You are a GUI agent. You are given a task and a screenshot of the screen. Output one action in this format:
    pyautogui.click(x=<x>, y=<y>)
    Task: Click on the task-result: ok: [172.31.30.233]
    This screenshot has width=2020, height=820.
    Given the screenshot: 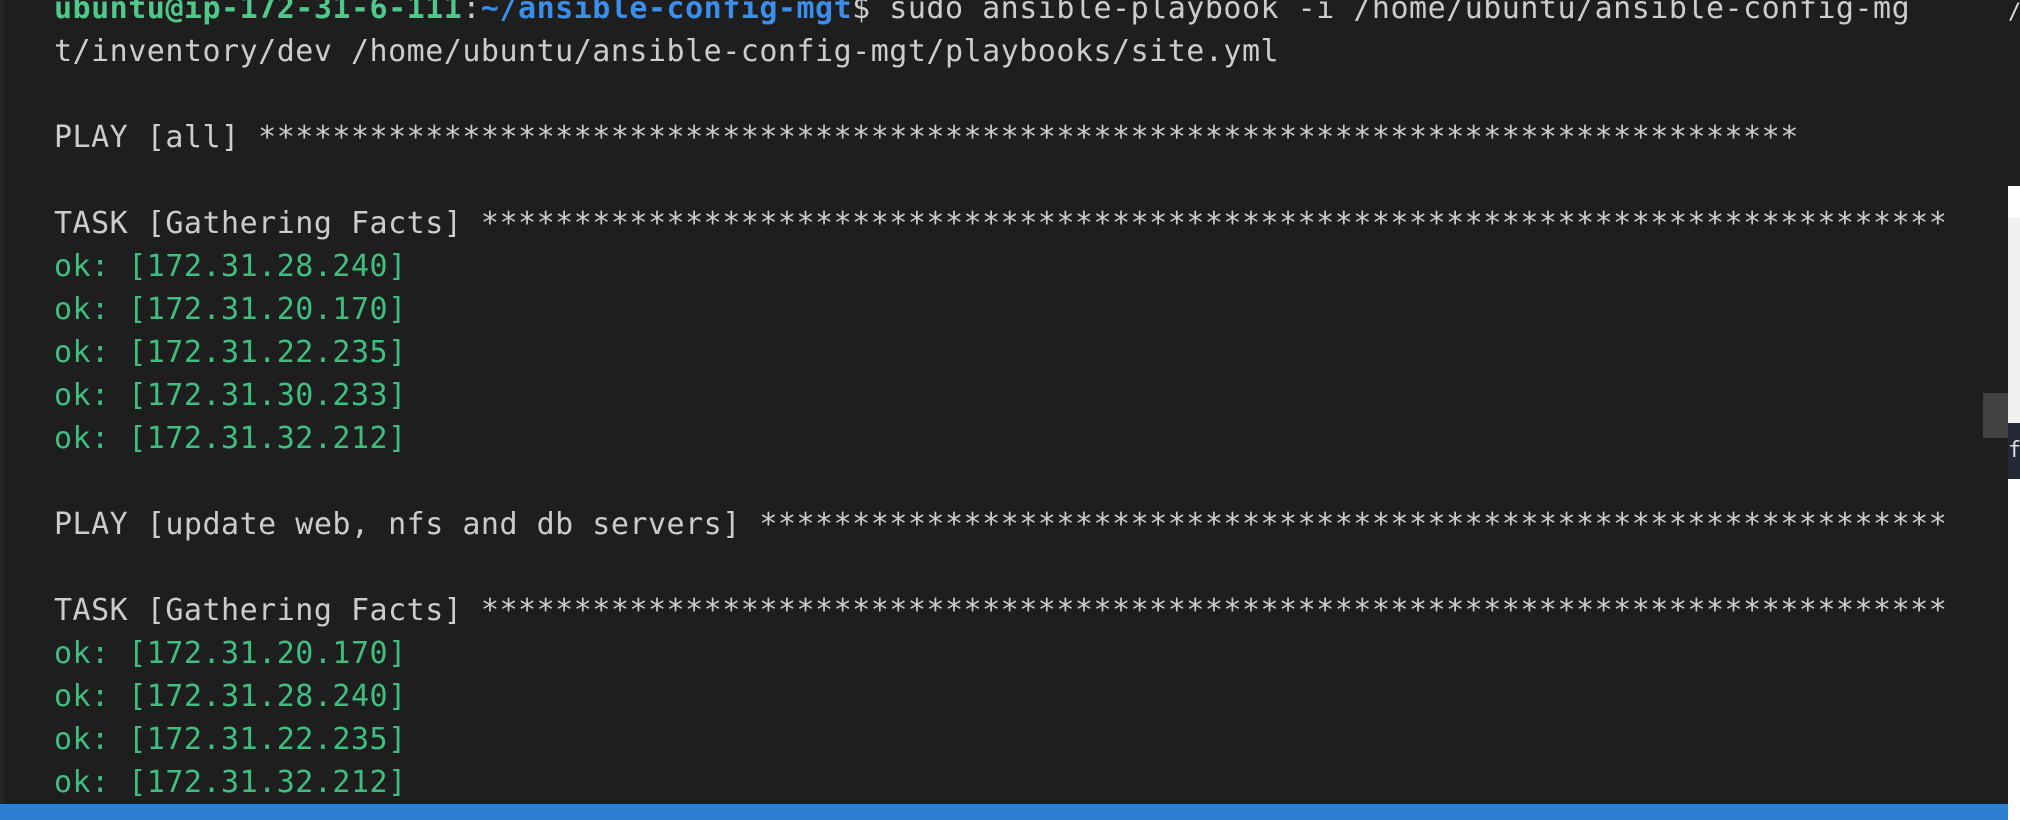 What is the action you would take?
    pyautogui.click(x=230, y=395)
    